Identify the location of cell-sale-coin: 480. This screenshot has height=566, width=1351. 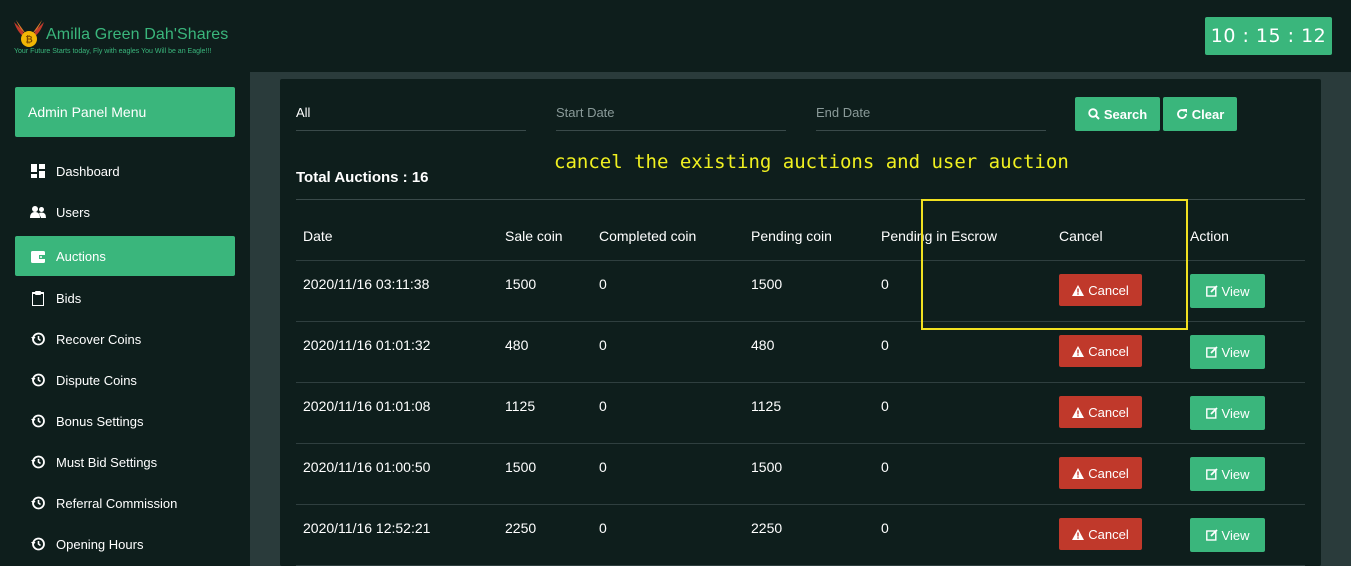
(517, 345).